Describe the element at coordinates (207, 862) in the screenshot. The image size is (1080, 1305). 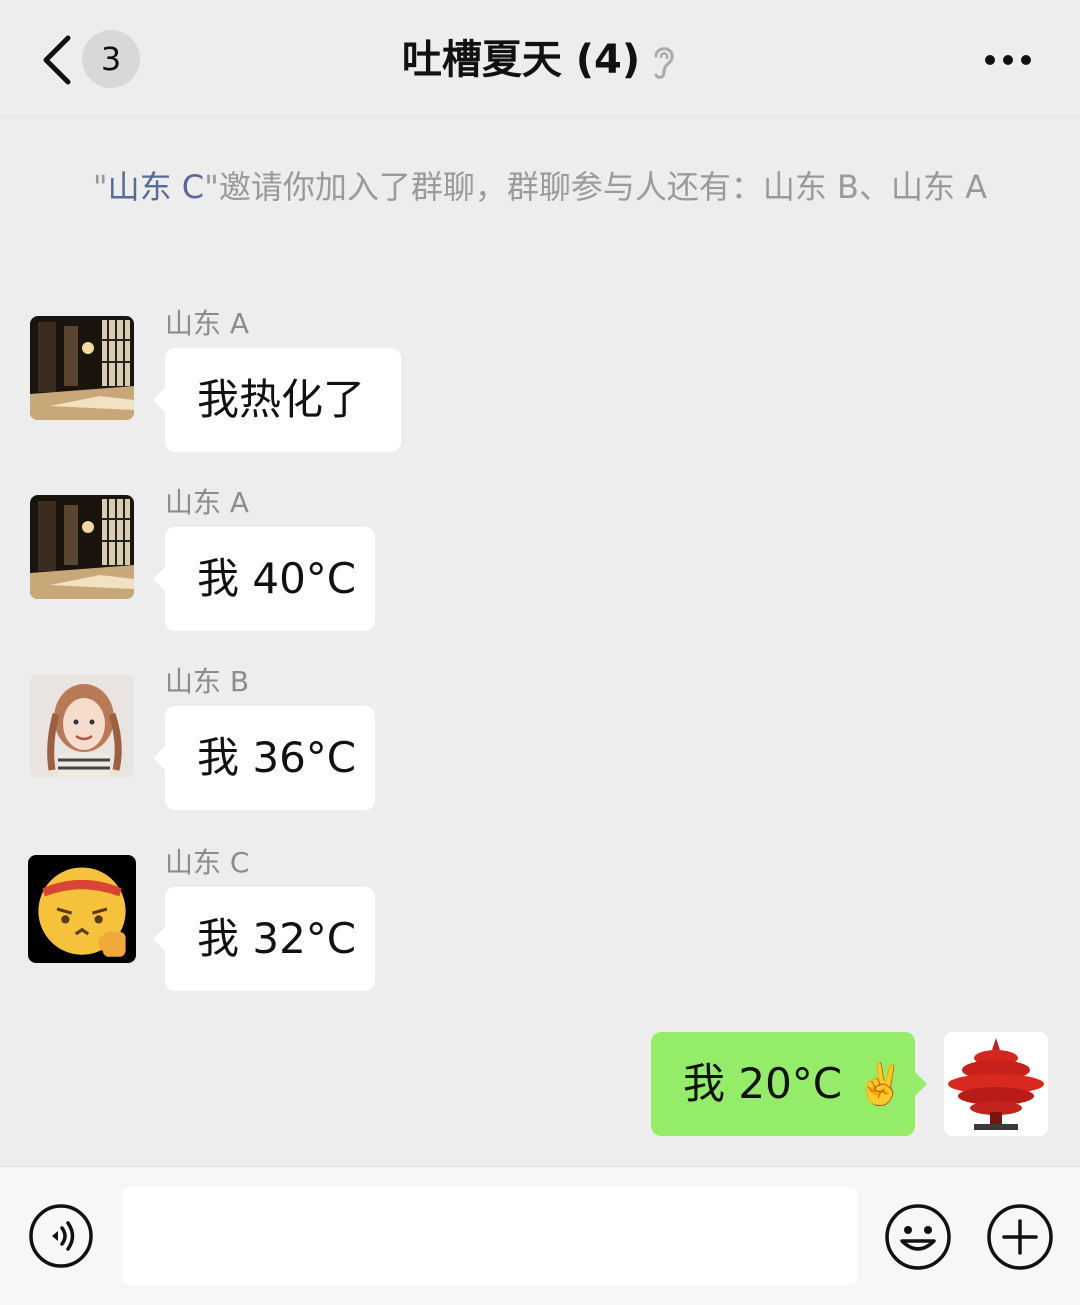
I see `sender-name: 山东 C` at that location.